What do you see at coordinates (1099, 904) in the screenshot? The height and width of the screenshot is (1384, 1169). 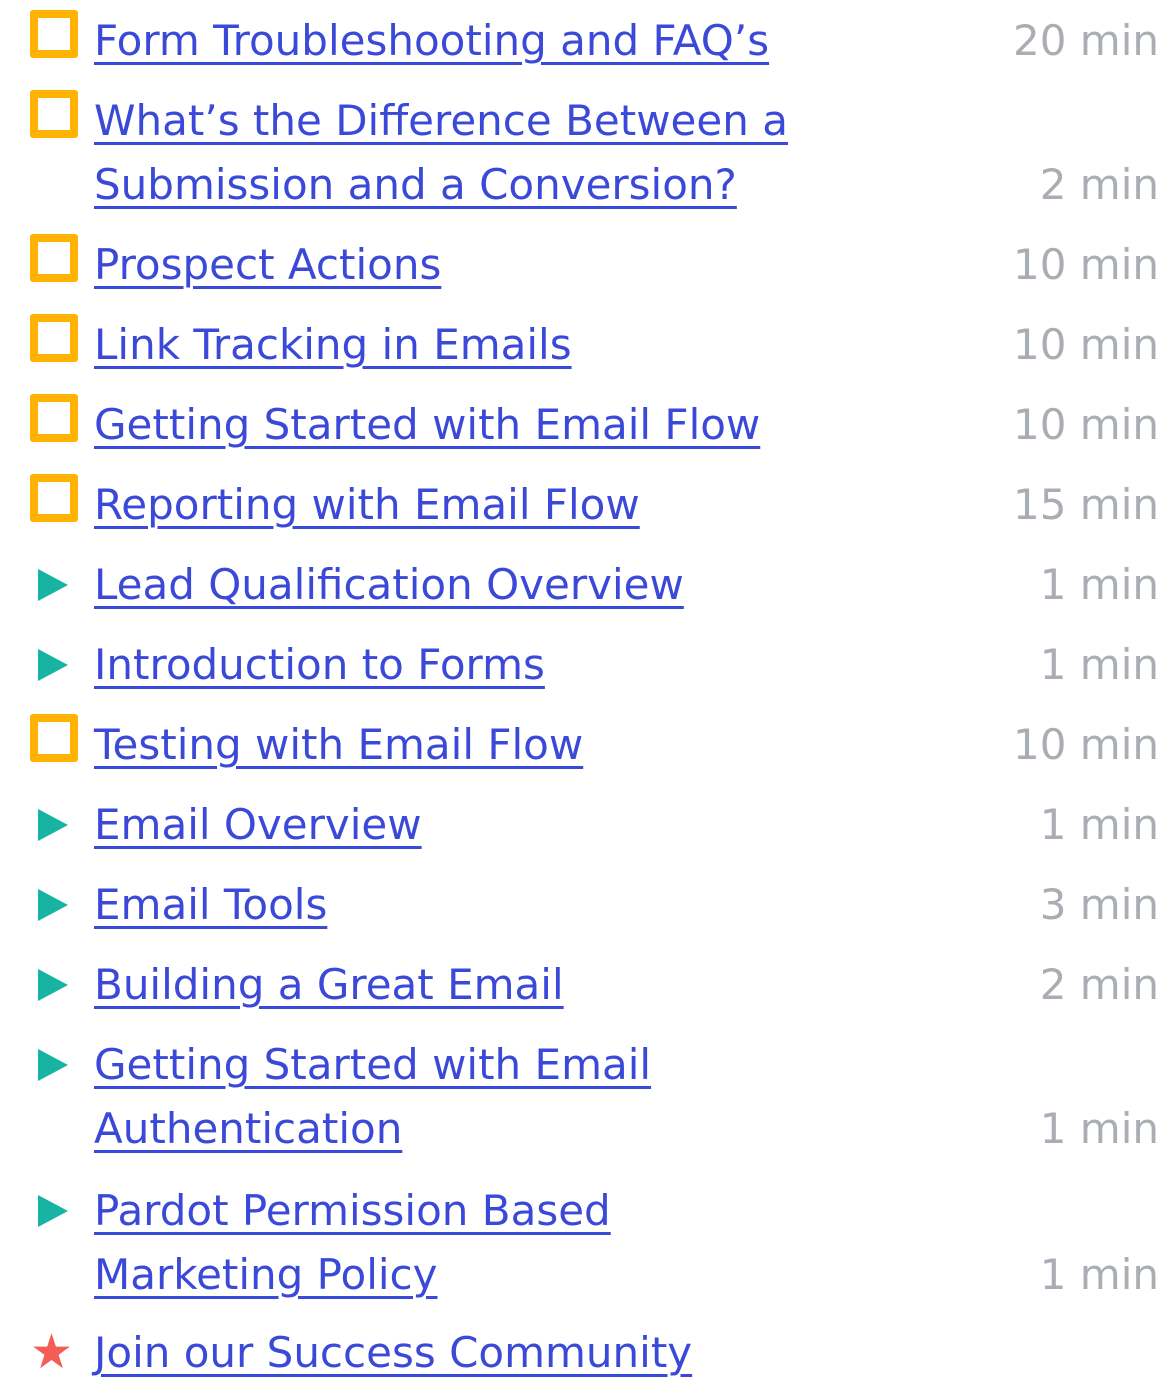 I see `item-duration: 3 min` at bounding box center [1099, 904].